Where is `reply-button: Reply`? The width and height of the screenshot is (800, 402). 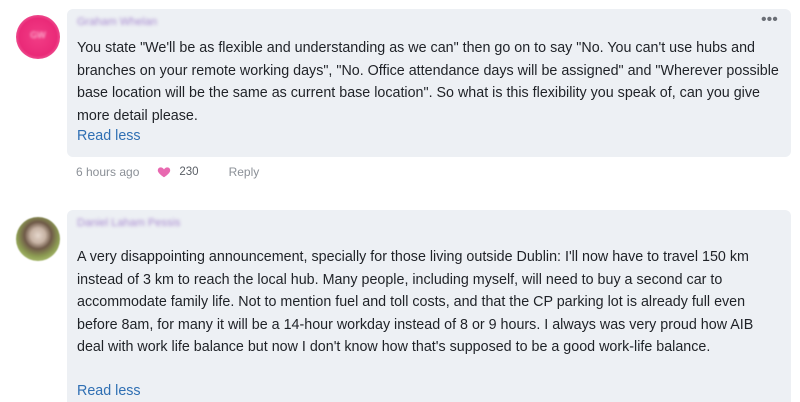 reply-button: Reply is located at coordinates (244, 172).